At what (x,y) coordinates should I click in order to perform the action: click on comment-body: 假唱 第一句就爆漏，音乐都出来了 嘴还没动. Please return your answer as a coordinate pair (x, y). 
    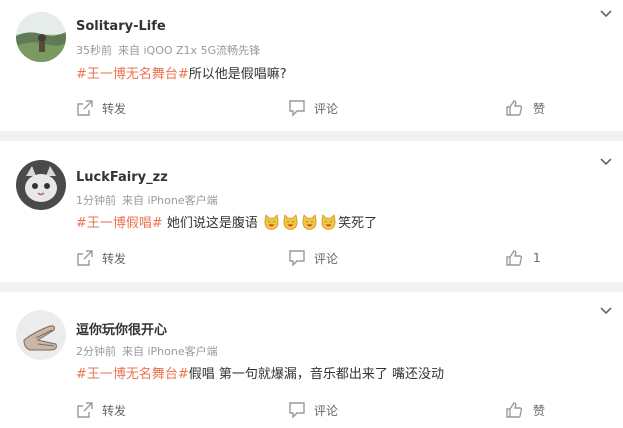
    Looking at the image, I should click on (316, 374).